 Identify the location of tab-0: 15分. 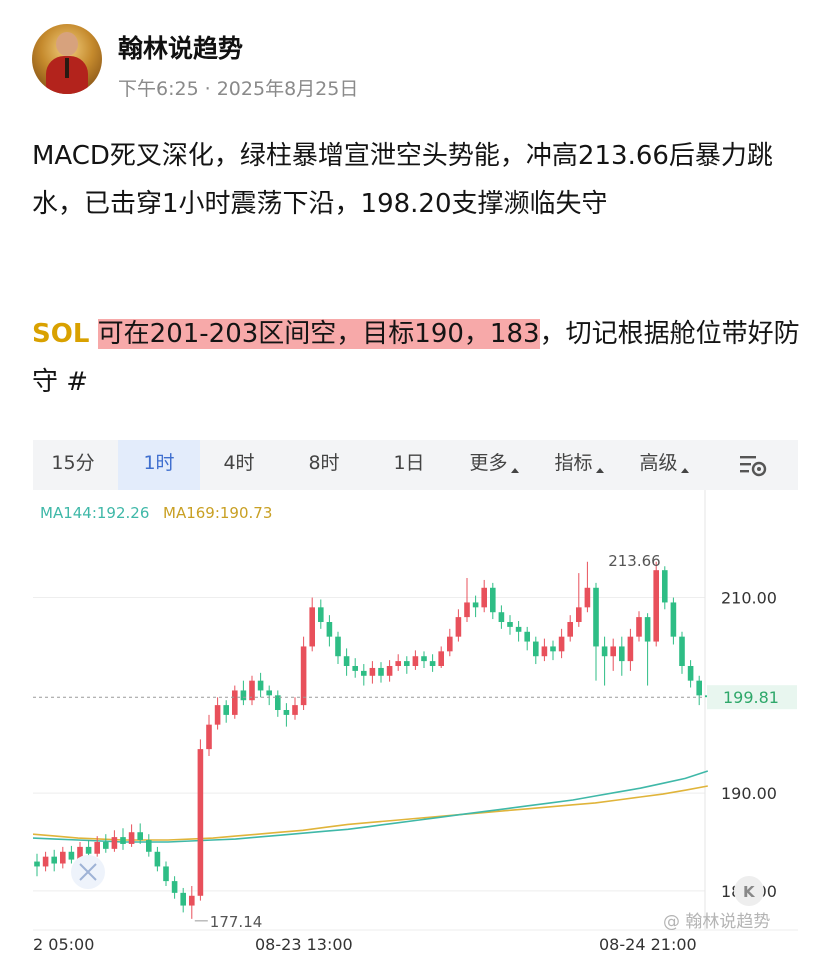
(73, 465).